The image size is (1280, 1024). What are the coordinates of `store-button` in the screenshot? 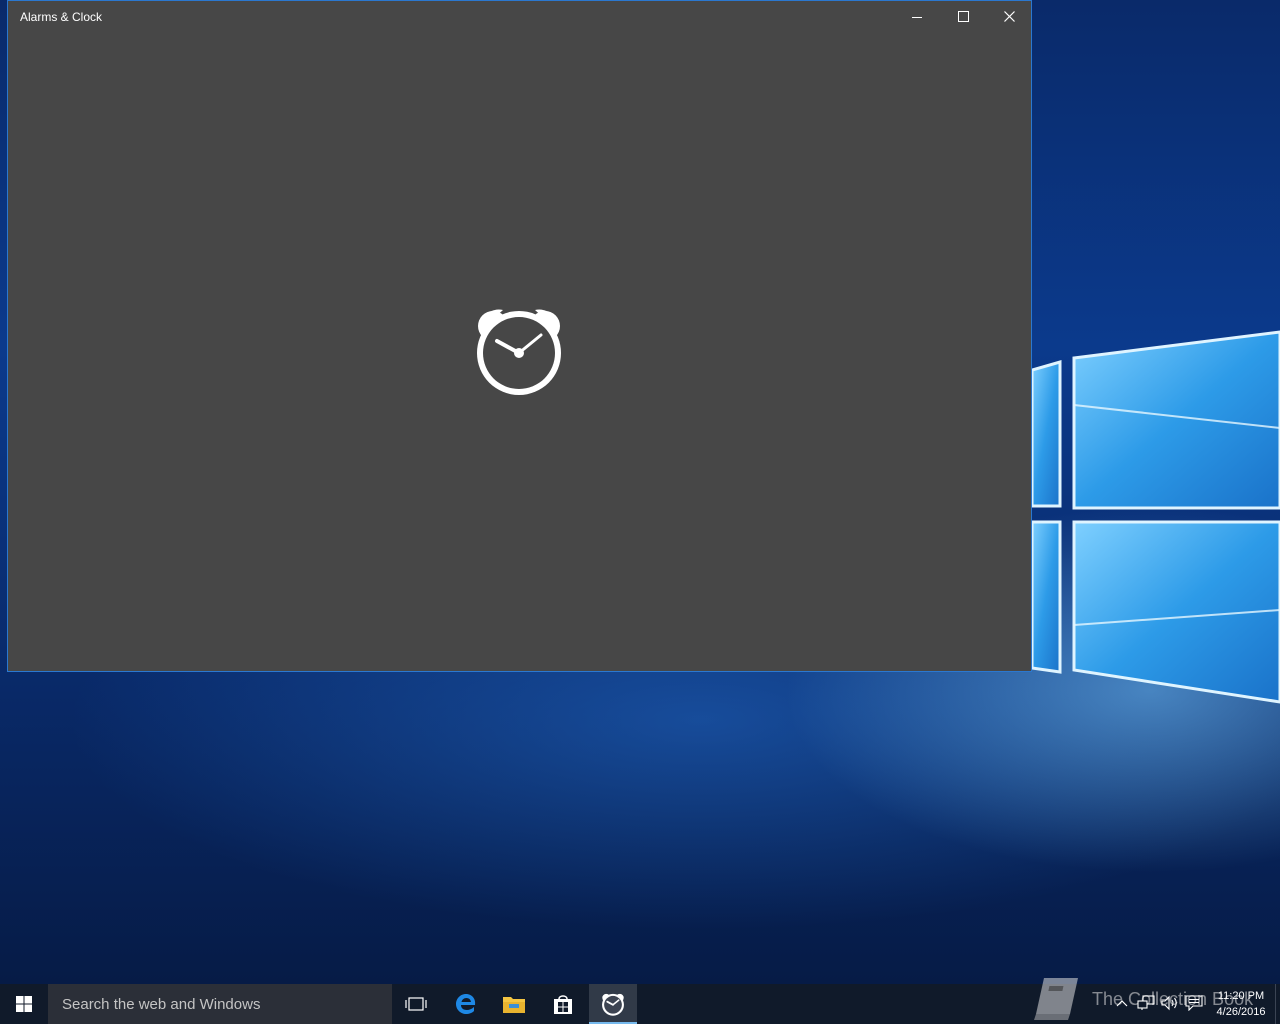 It's located at (563, 1004).